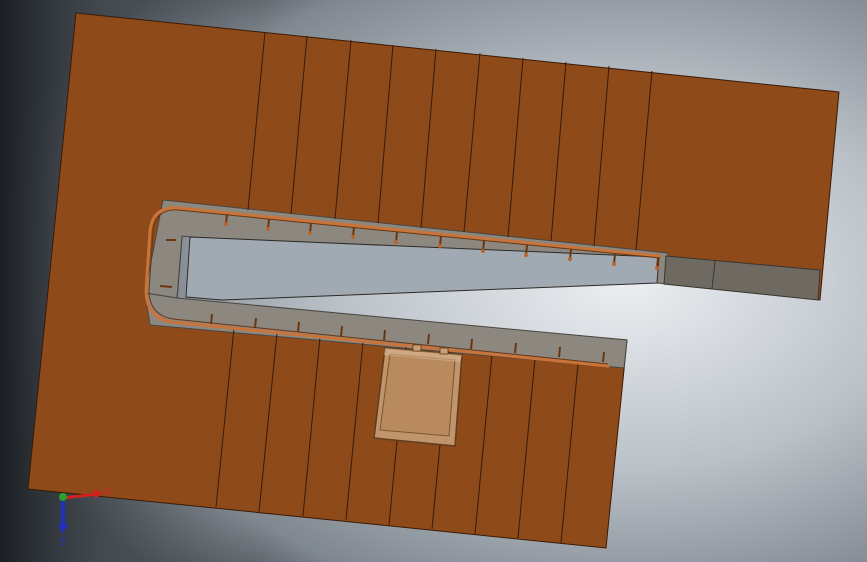 The image size is (867, 562). What do you see at coordinates (63, 497) in the screenshot?
I see `triad-y-axis` at bounding box center [63, 497].